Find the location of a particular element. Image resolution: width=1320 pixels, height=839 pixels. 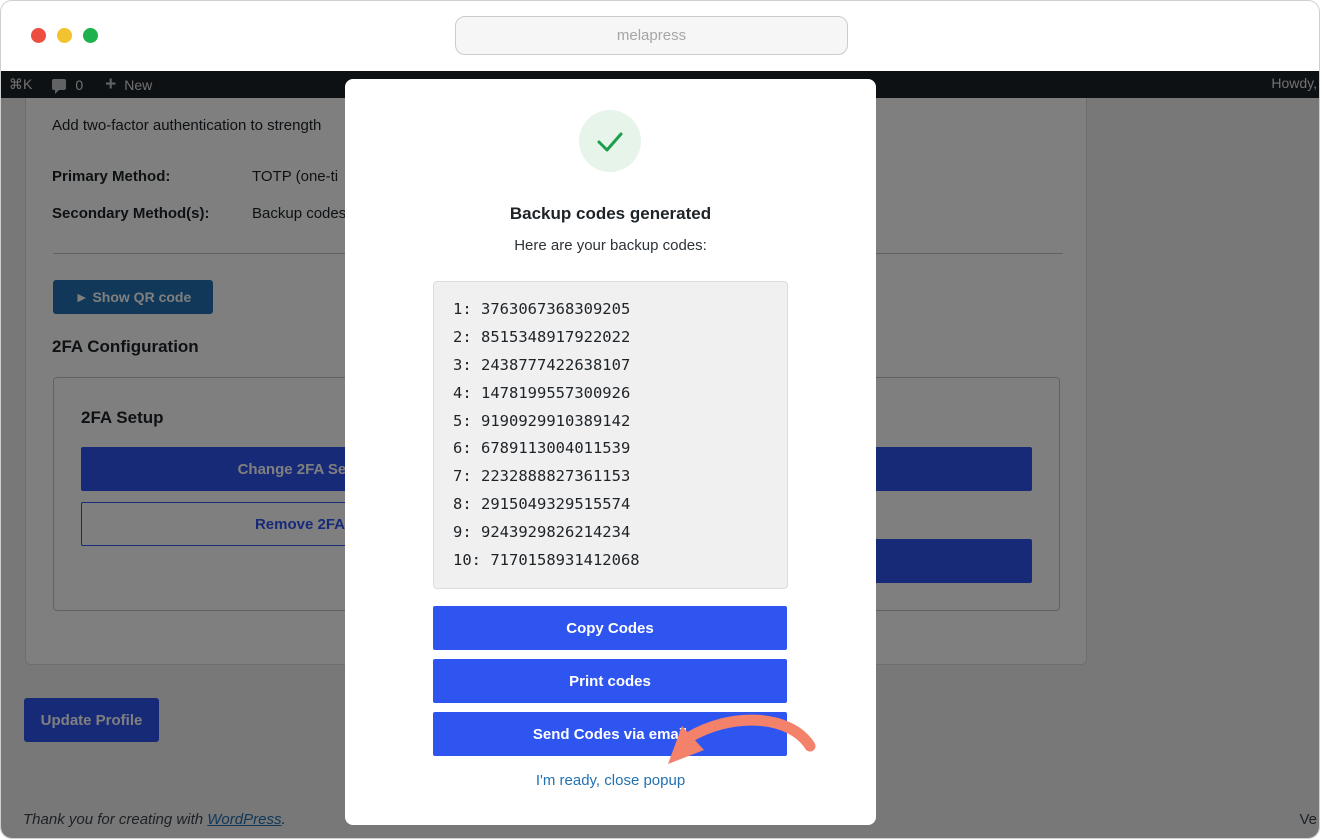

backup-code: 8: 2915049329515574 is located at coordinates (542, 504).